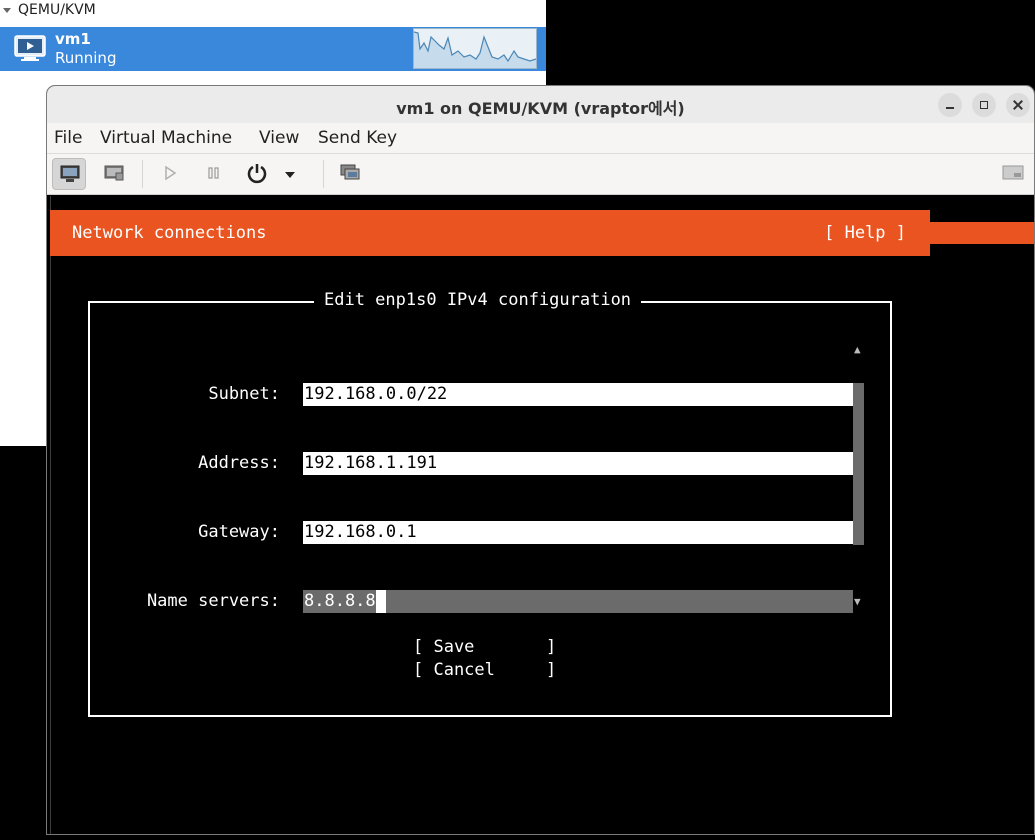 This screenshot has height=840, width=1035. I want to click on cancel-button: [ Cancel ], so click(484, 670).